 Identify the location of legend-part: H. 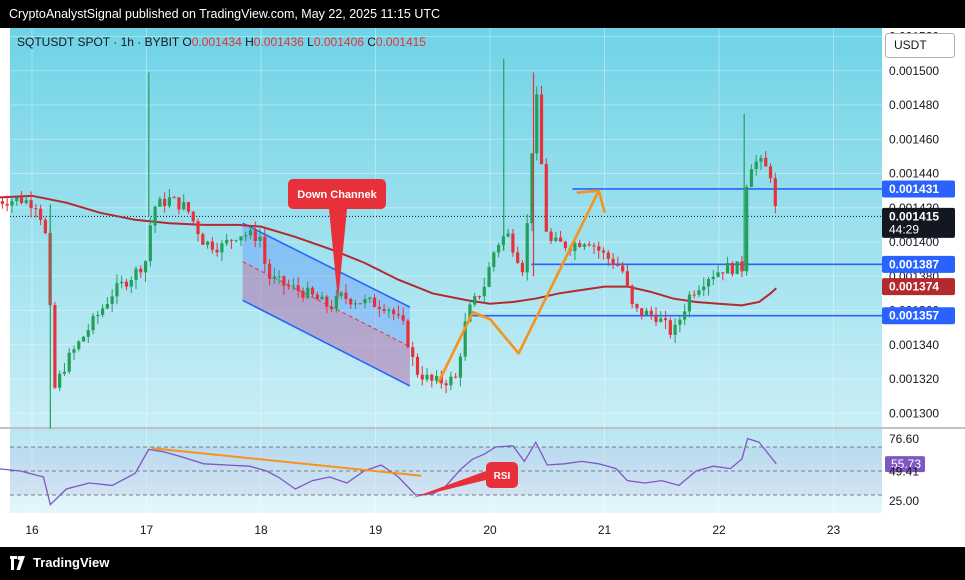
(249, 42).